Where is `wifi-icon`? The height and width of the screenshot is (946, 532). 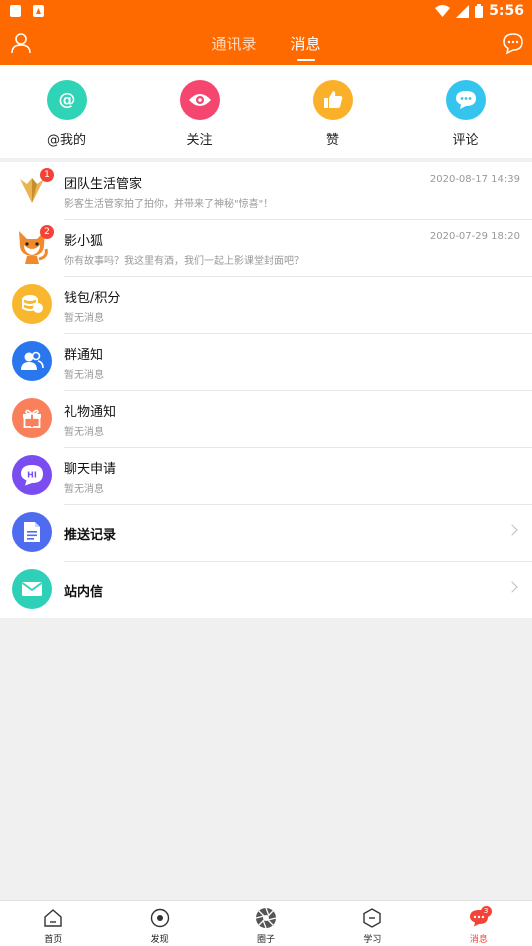
wifi-icon is located at coordinates (443, 11).